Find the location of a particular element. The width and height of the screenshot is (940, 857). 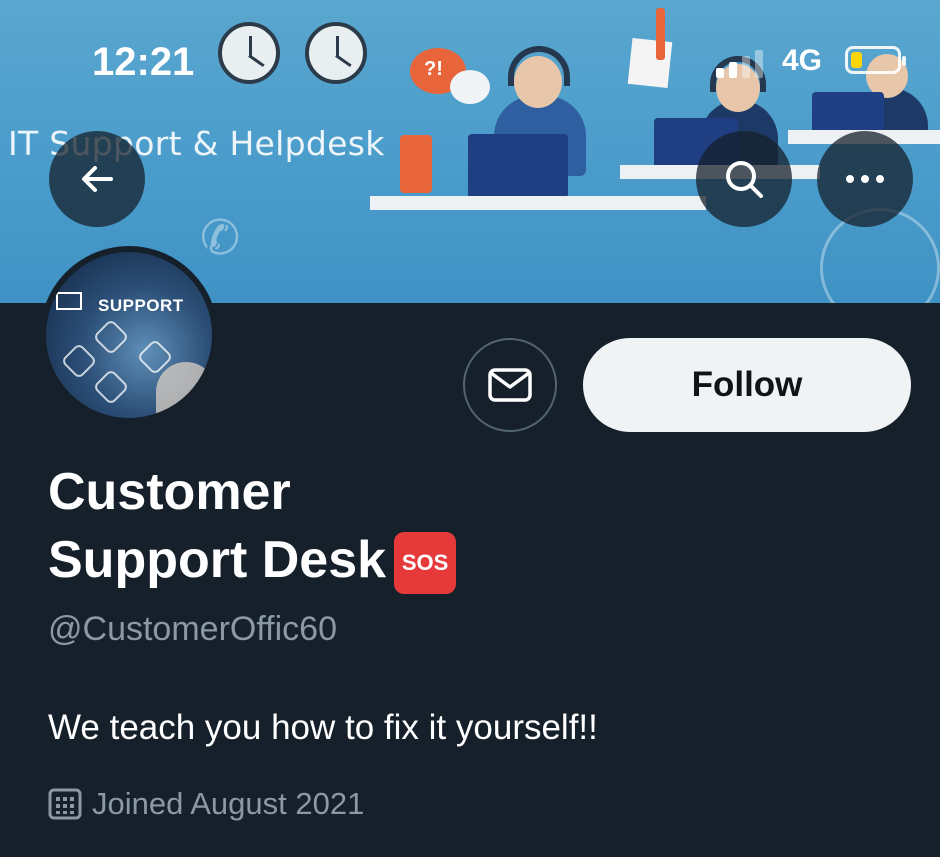

pencil-icon is located at coordinates (660, 34).